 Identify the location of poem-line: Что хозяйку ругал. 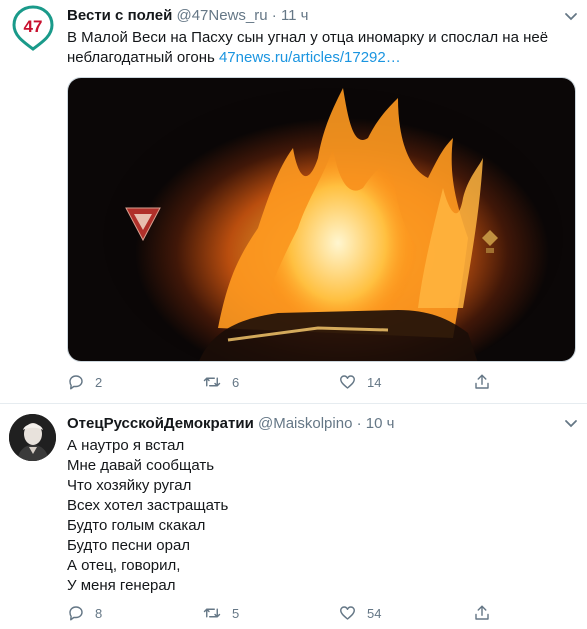
(129, 485).